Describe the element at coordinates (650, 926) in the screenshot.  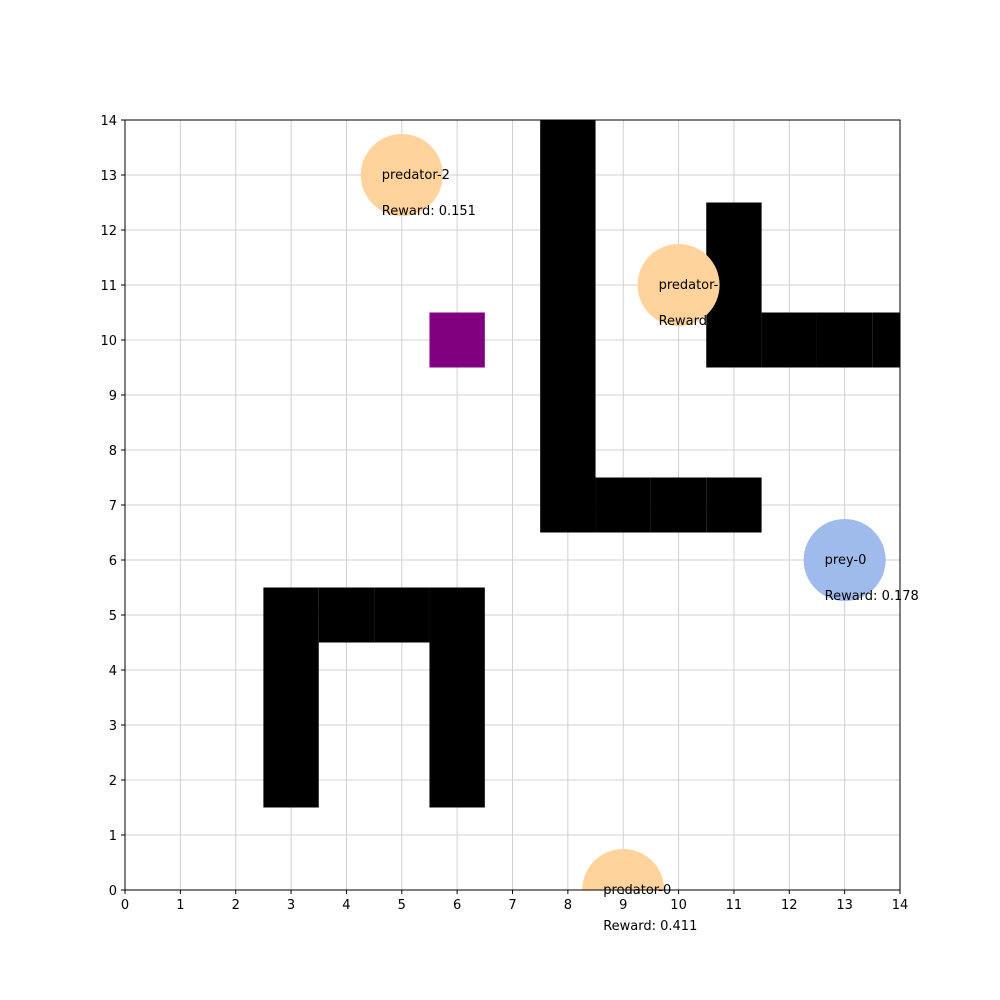
I see `agent-reward-label: Reward: 0.411` at that location.